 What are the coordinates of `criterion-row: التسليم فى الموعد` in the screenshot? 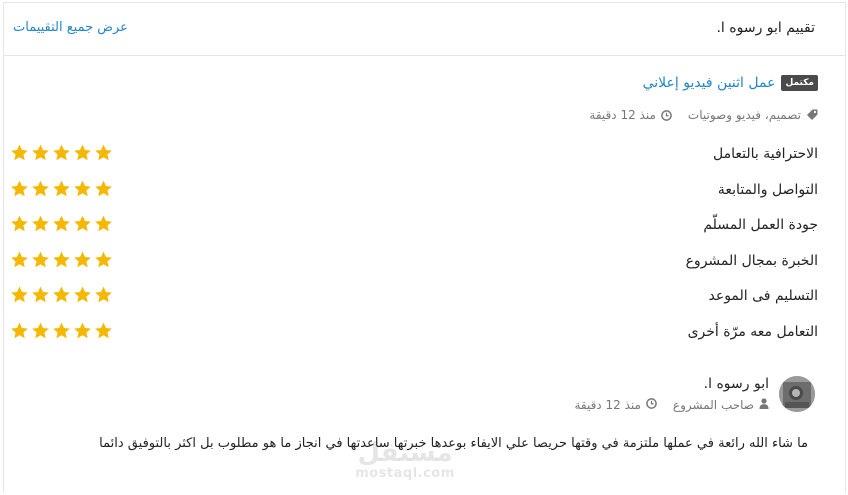 It's located at (414, 302).